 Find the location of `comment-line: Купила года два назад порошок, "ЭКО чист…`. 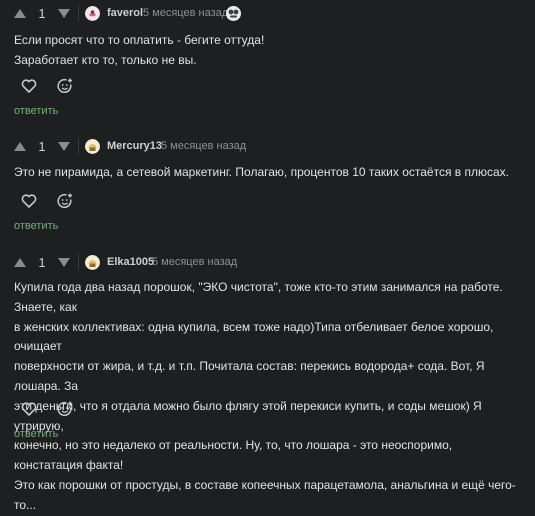

comment-line: Купила года два назад порошок, "ЭКО чист… is located at coordinates (258, 297).